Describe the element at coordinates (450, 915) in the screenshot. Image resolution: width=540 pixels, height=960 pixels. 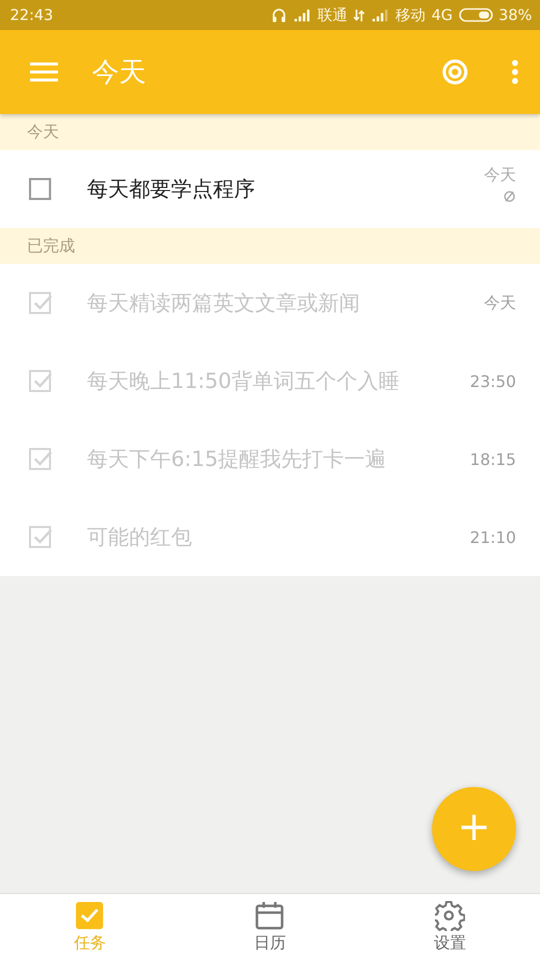
I see `settings-icon` at that location.